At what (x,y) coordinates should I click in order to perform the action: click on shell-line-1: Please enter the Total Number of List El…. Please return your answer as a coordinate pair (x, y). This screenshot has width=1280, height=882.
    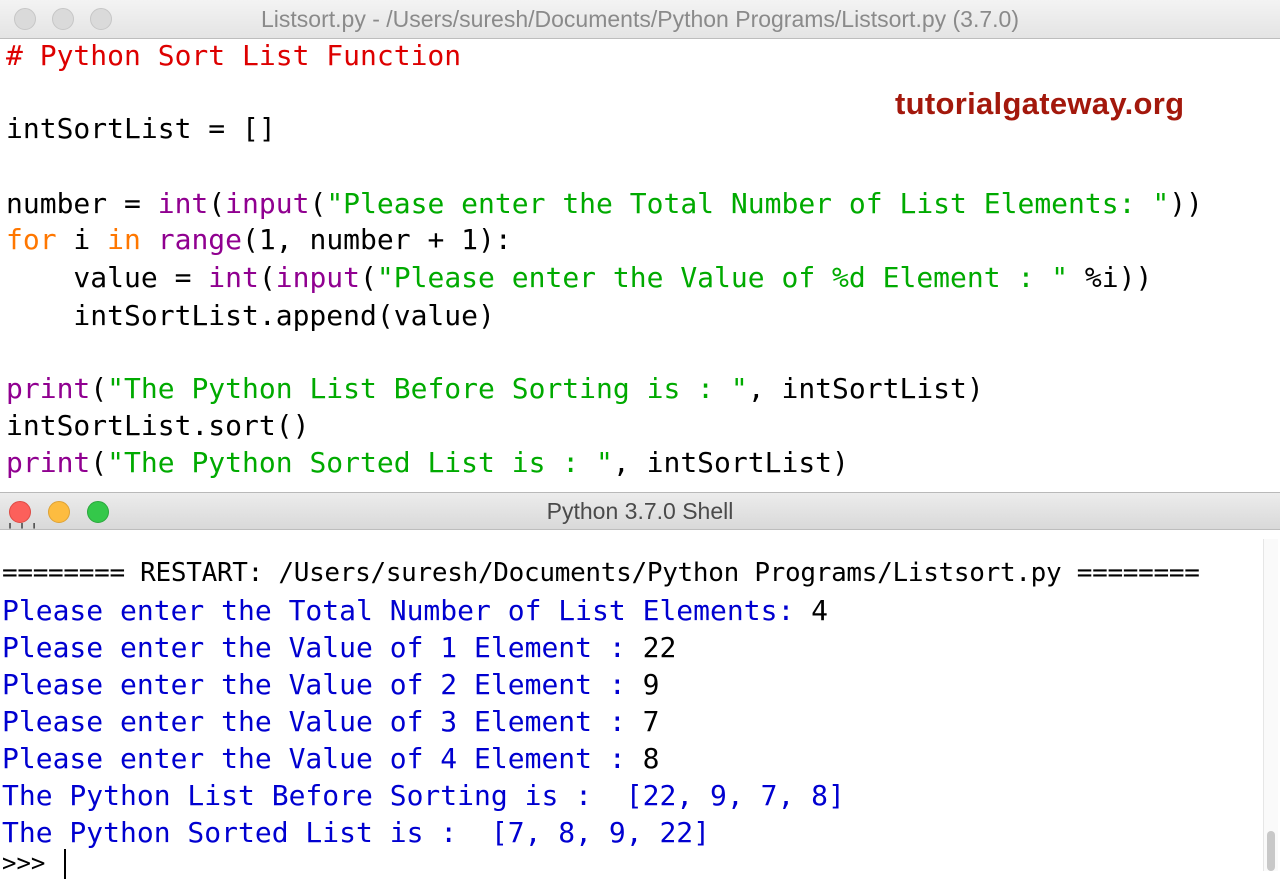
    Looking at the image, I should click on (415, 610).